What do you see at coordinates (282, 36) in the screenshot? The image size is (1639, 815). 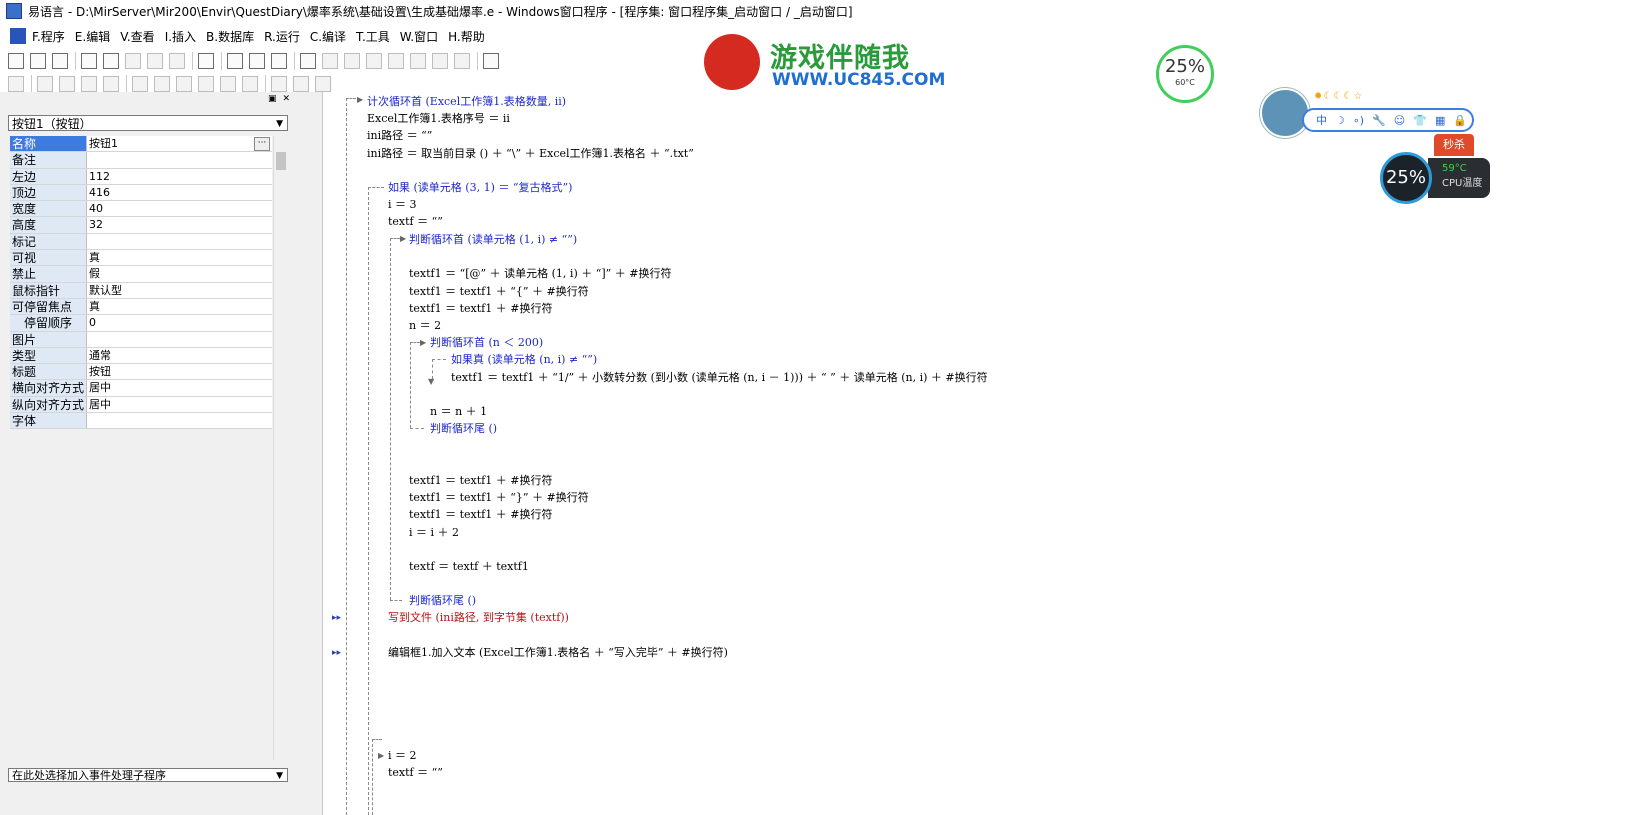 I see `menu-run: R.运行` at bounding box center [282, 36].